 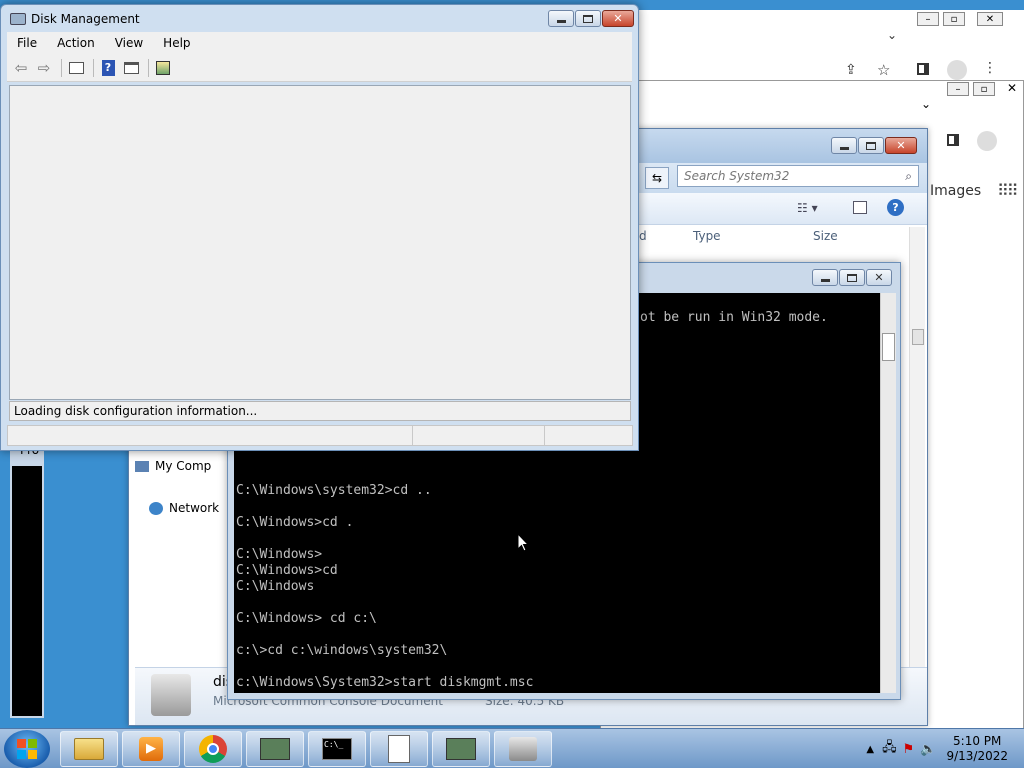 I want to click on volume-icon: 🔈, so click(x=928, y=749).